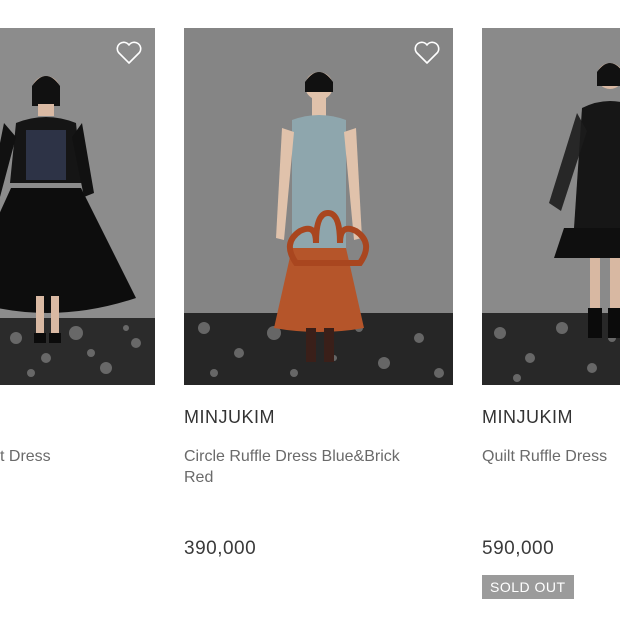  Describe the element at coordinates (304, 467) in the screenshot. I see `product-name: Circle Ruffle Dress Blue&Brick Red` at that location.